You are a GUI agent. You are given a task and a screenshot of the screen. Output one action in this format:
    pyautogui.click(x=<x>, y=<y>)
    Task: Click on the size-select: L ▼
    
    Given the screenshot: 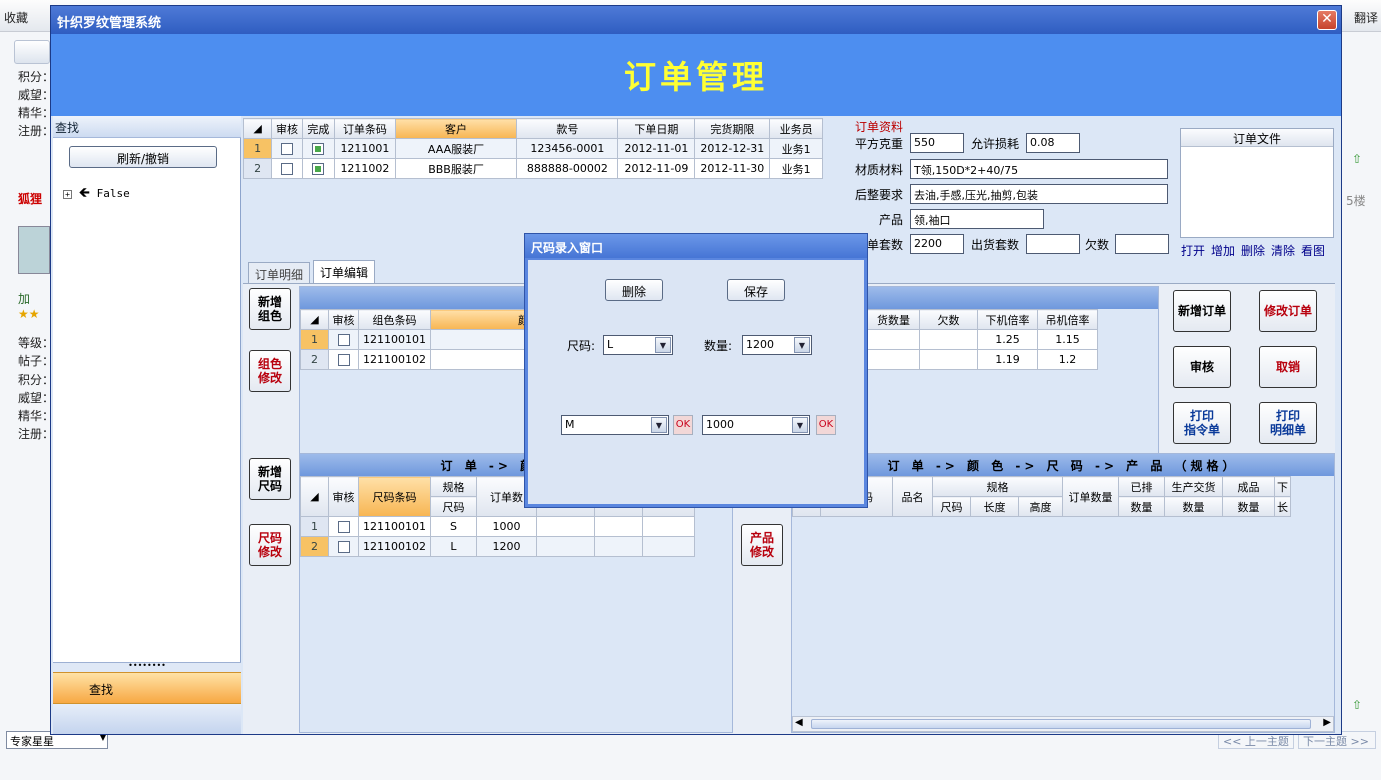 What is the action you would take?
    pyautogui.click(x=638, y=345)
    